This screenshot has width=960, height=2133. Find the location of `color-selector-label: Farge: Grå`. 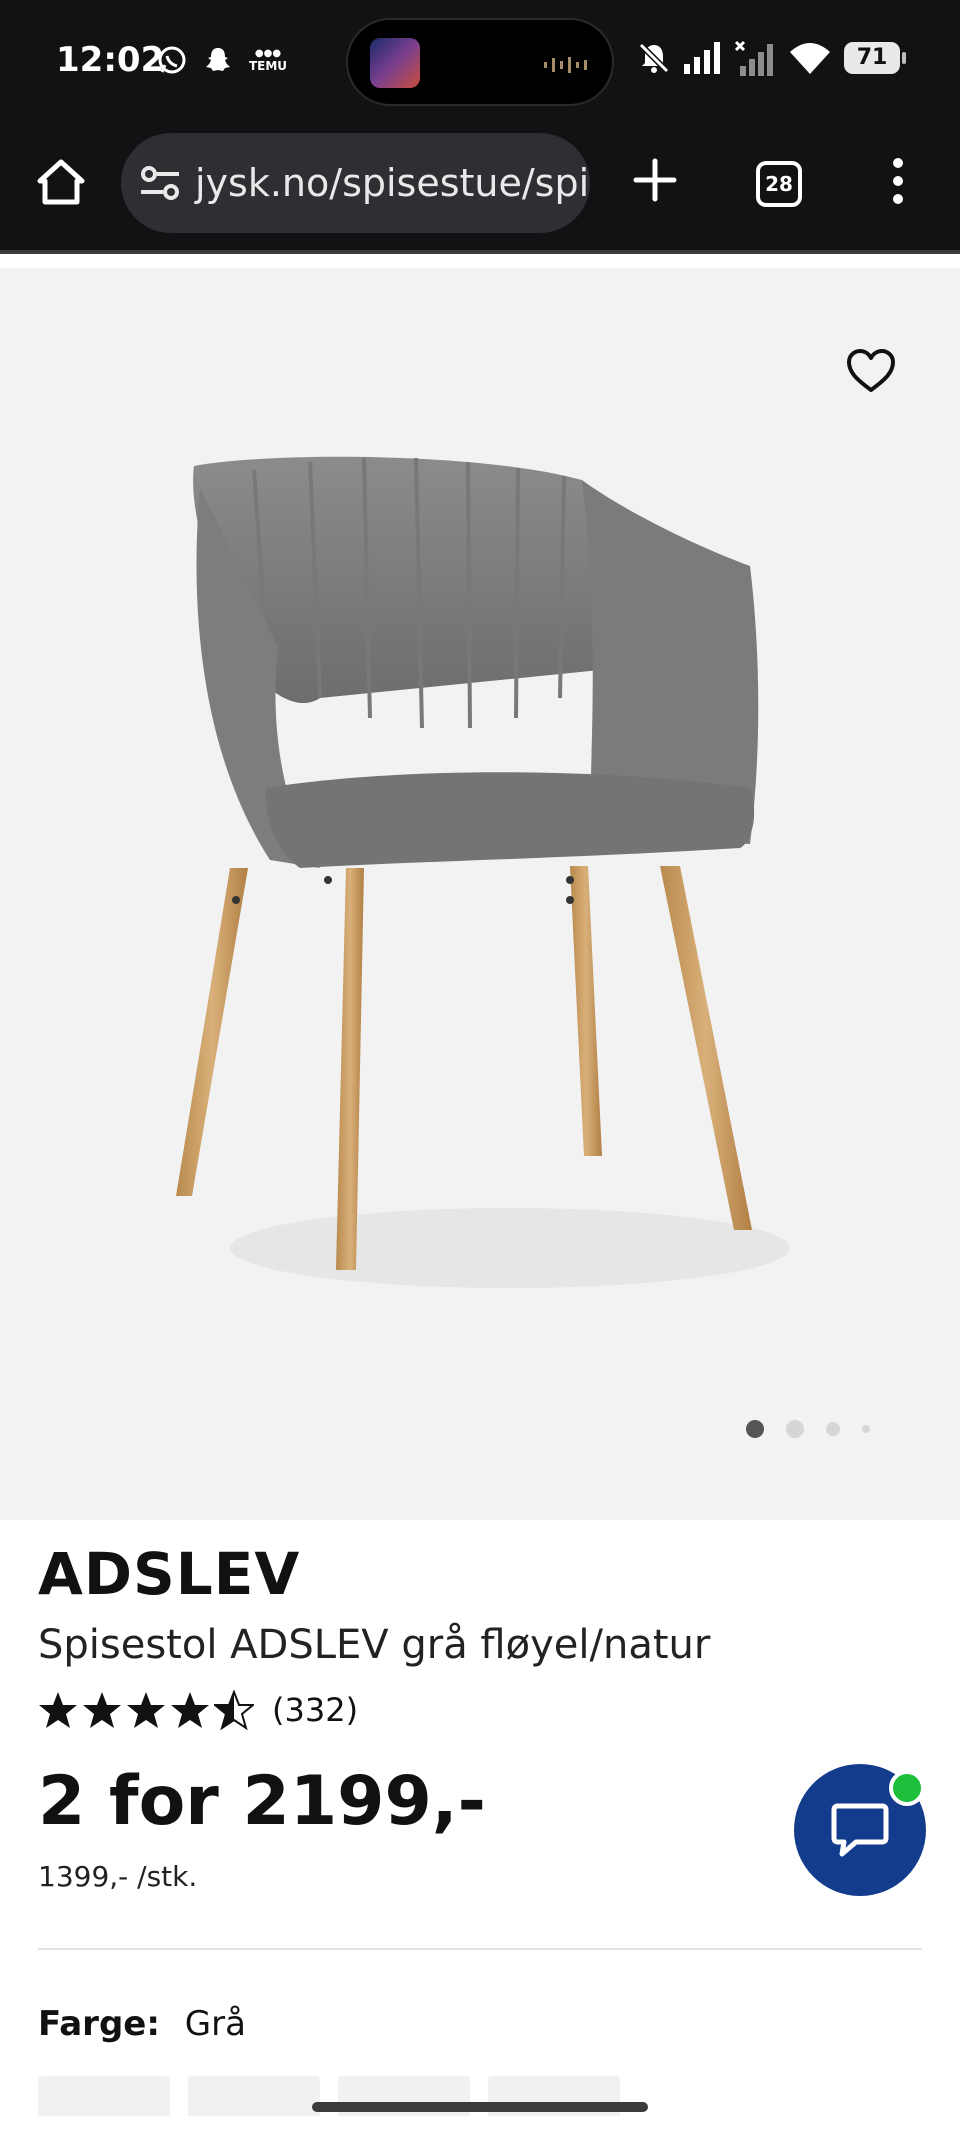

color-selector-label: Farge: Grå is located at coordinates (142, 2024).